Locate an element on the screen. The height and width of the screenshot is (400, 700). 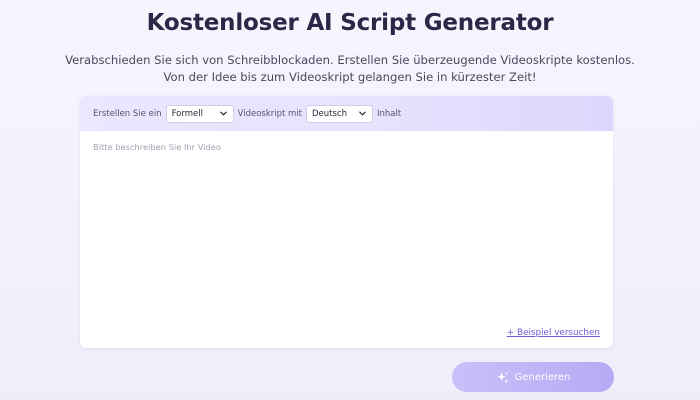
page-title: Kostenloser AI Script Generator is located at coordinates (350, 23).